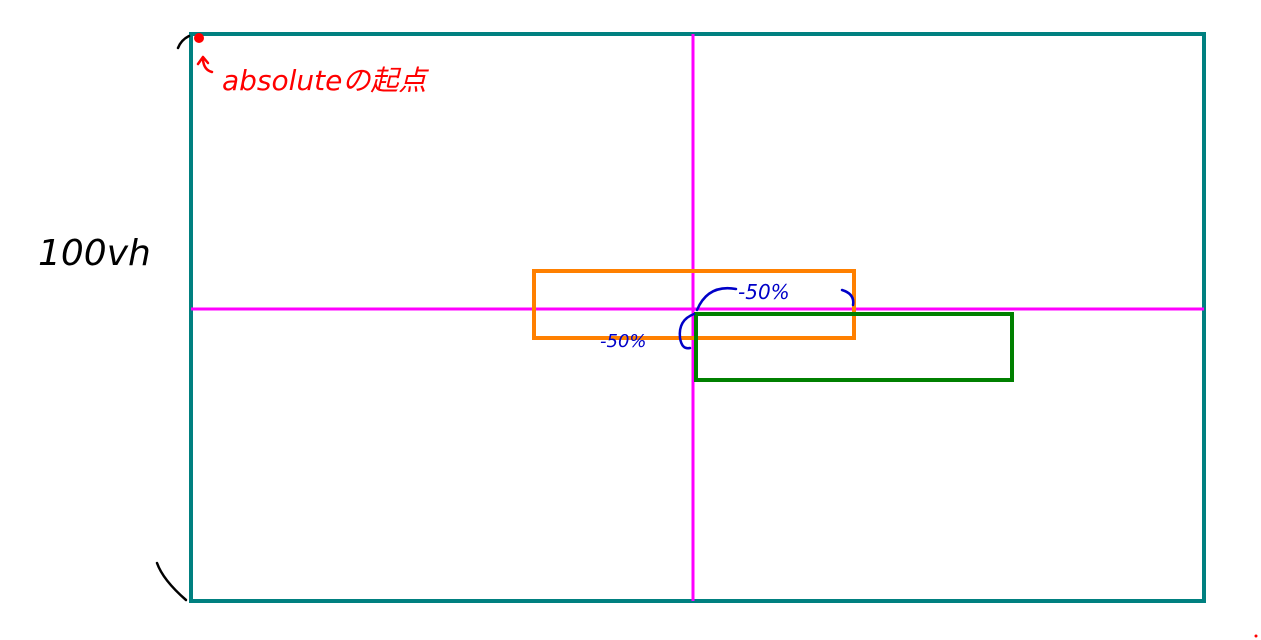 The image size is (1261, 640). What do you see at coordinates (94, 253) in the screenshot?
I see `height-note: 100vh` at bounding box center [94, 253].